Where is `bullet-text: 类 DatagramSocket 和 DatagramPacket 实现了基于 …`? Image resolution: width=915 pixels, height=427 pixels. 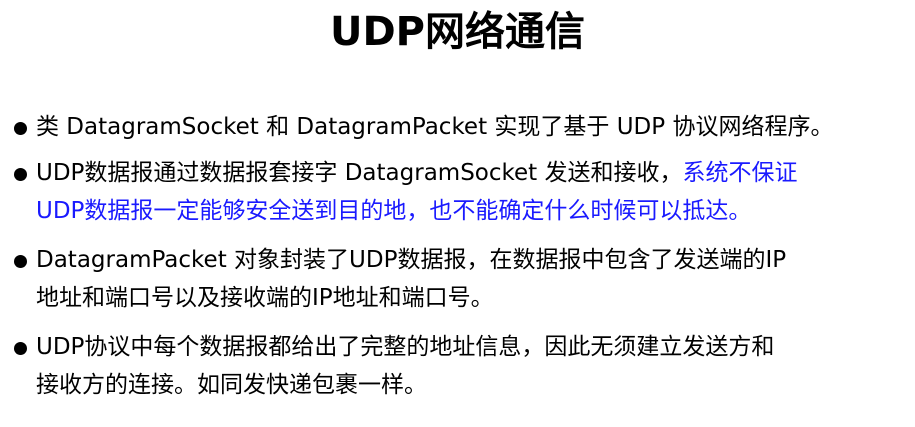
bullet-text: 类 DatagramSocket 和 DatagramPacket 实现了基于 … is located at coordinates (435, 127).